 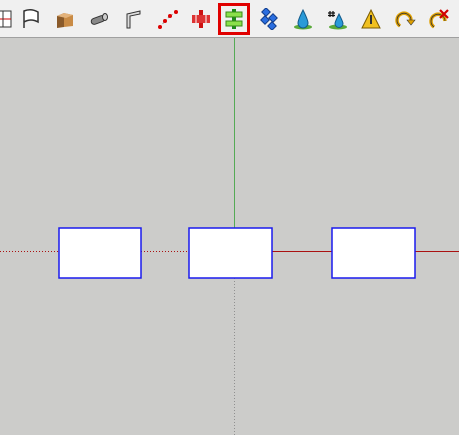 What do you see at coordinates (201, 19) in the screenshot?
I see `red-push-pull-icon` at bounding box center [201, 19].